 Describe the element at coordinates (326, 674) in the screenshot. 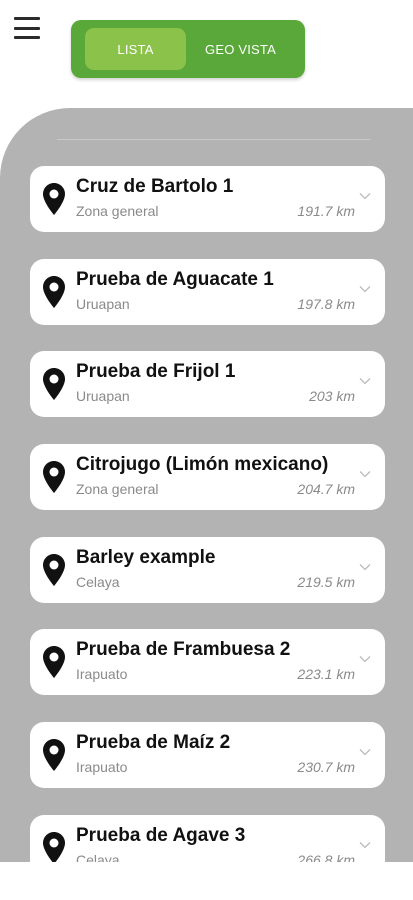

I see `item-distance: 223.1 km` at that location.